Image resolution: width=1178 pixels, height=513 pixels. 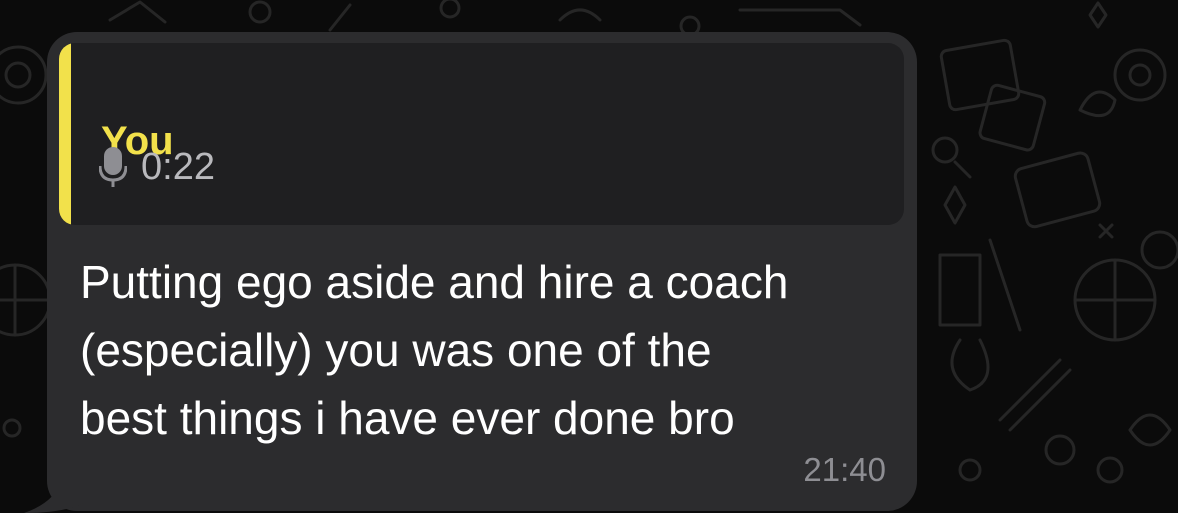 I want to click on voice-note-duration: 0:22, so click(x=178, y=167).